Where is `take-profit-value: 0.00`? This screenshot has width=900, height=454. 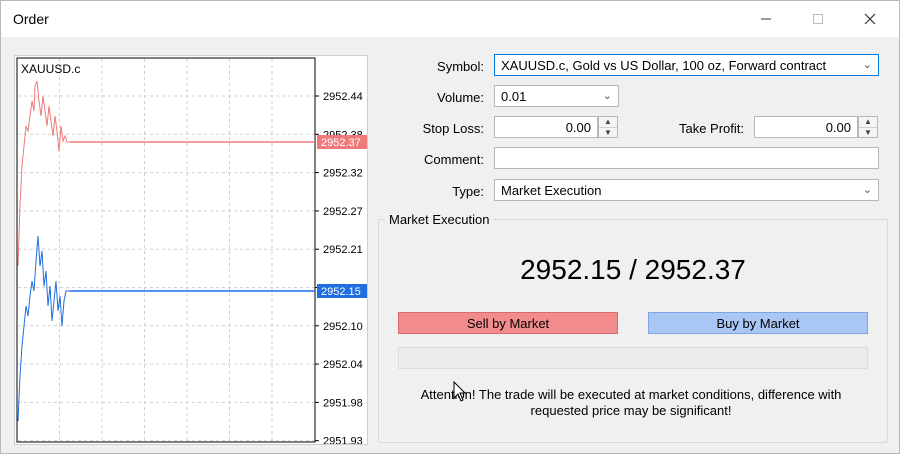
take-profit-value: 0.00 is located at coordinates (838, 127).